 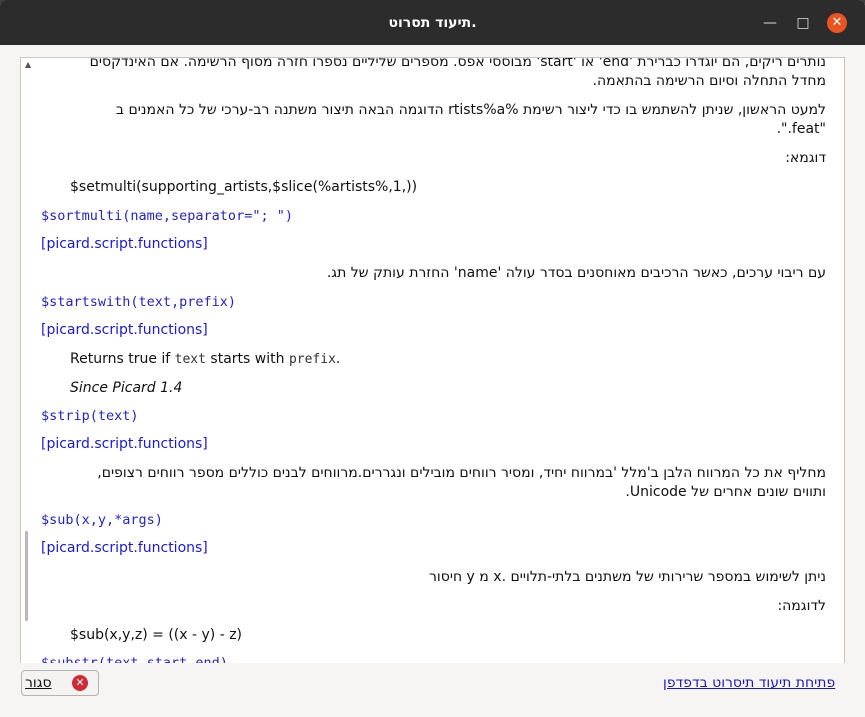 I want to click on example-code: $sub(x,y,z) = ((x - y) - z), so click(x=156, y=635).